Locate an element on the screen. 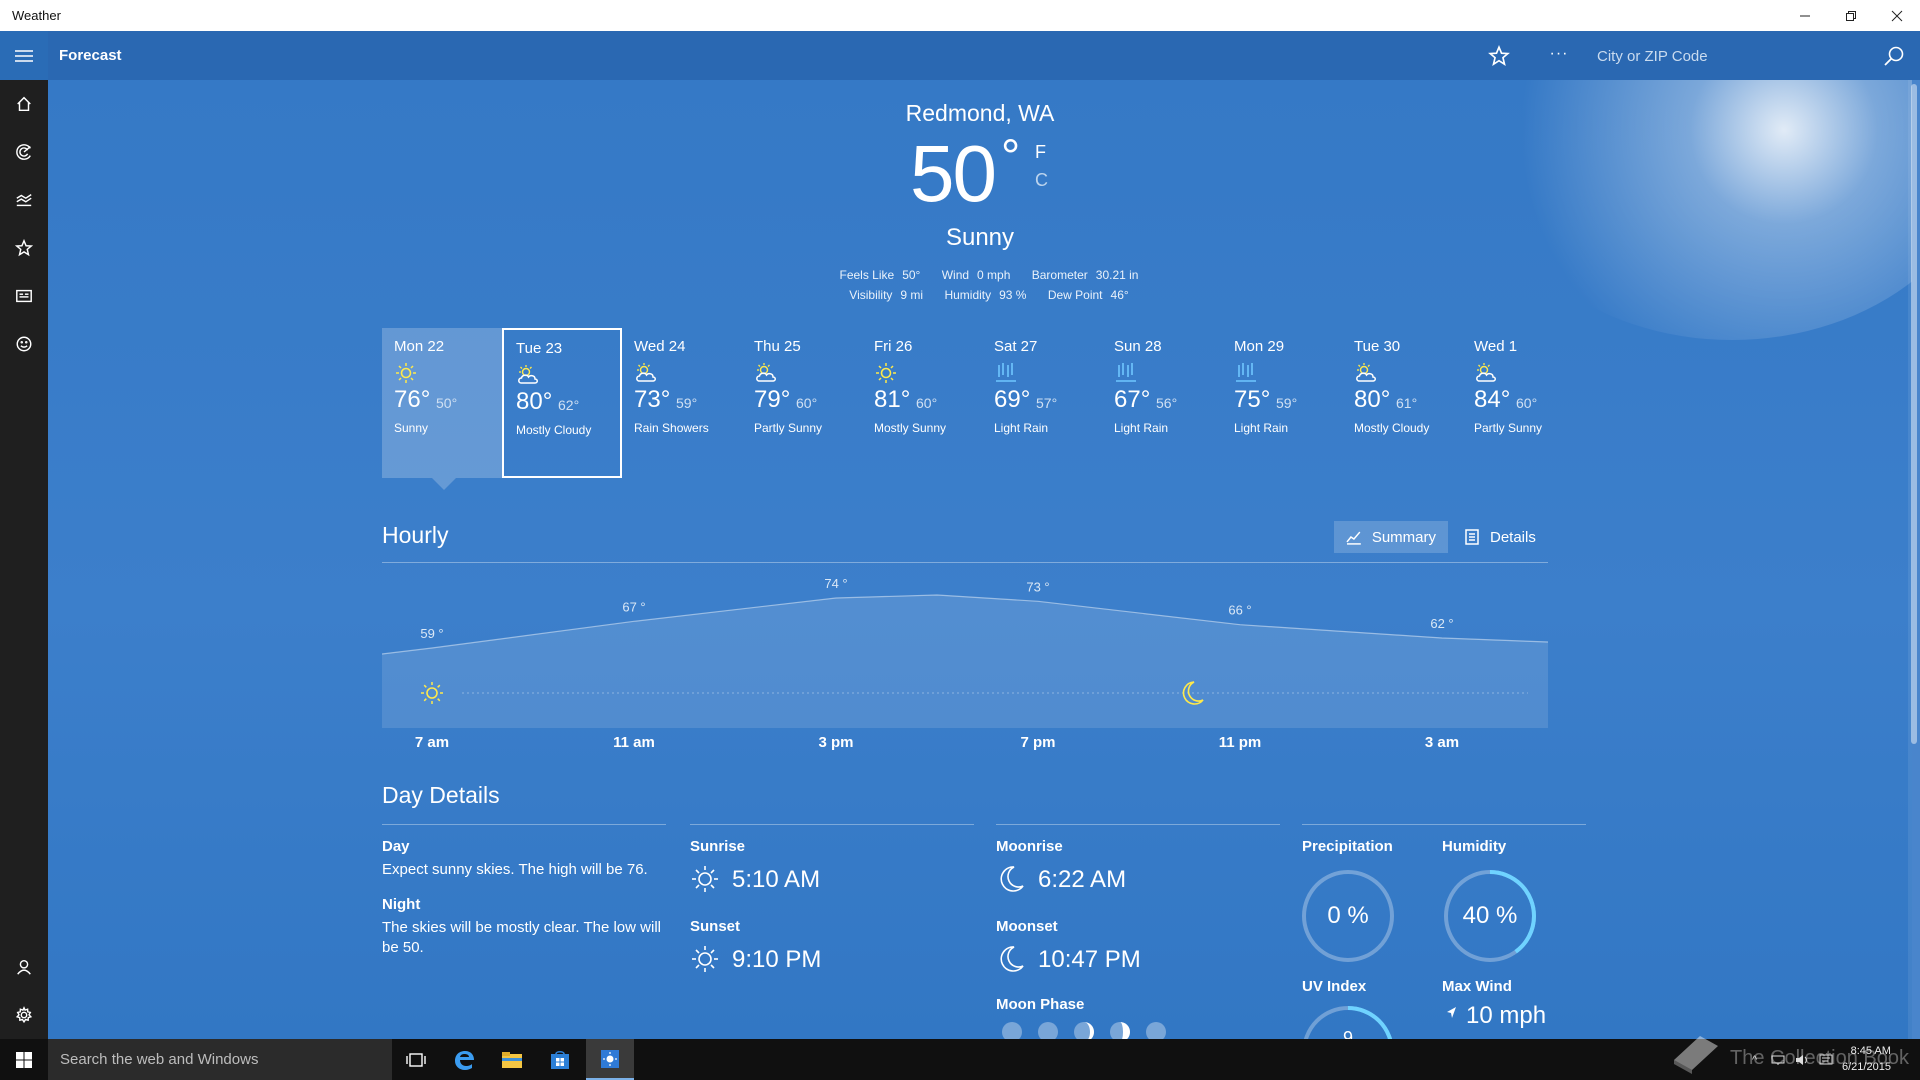  day-name: Wed 1 is located at coordinates (1496, 346).